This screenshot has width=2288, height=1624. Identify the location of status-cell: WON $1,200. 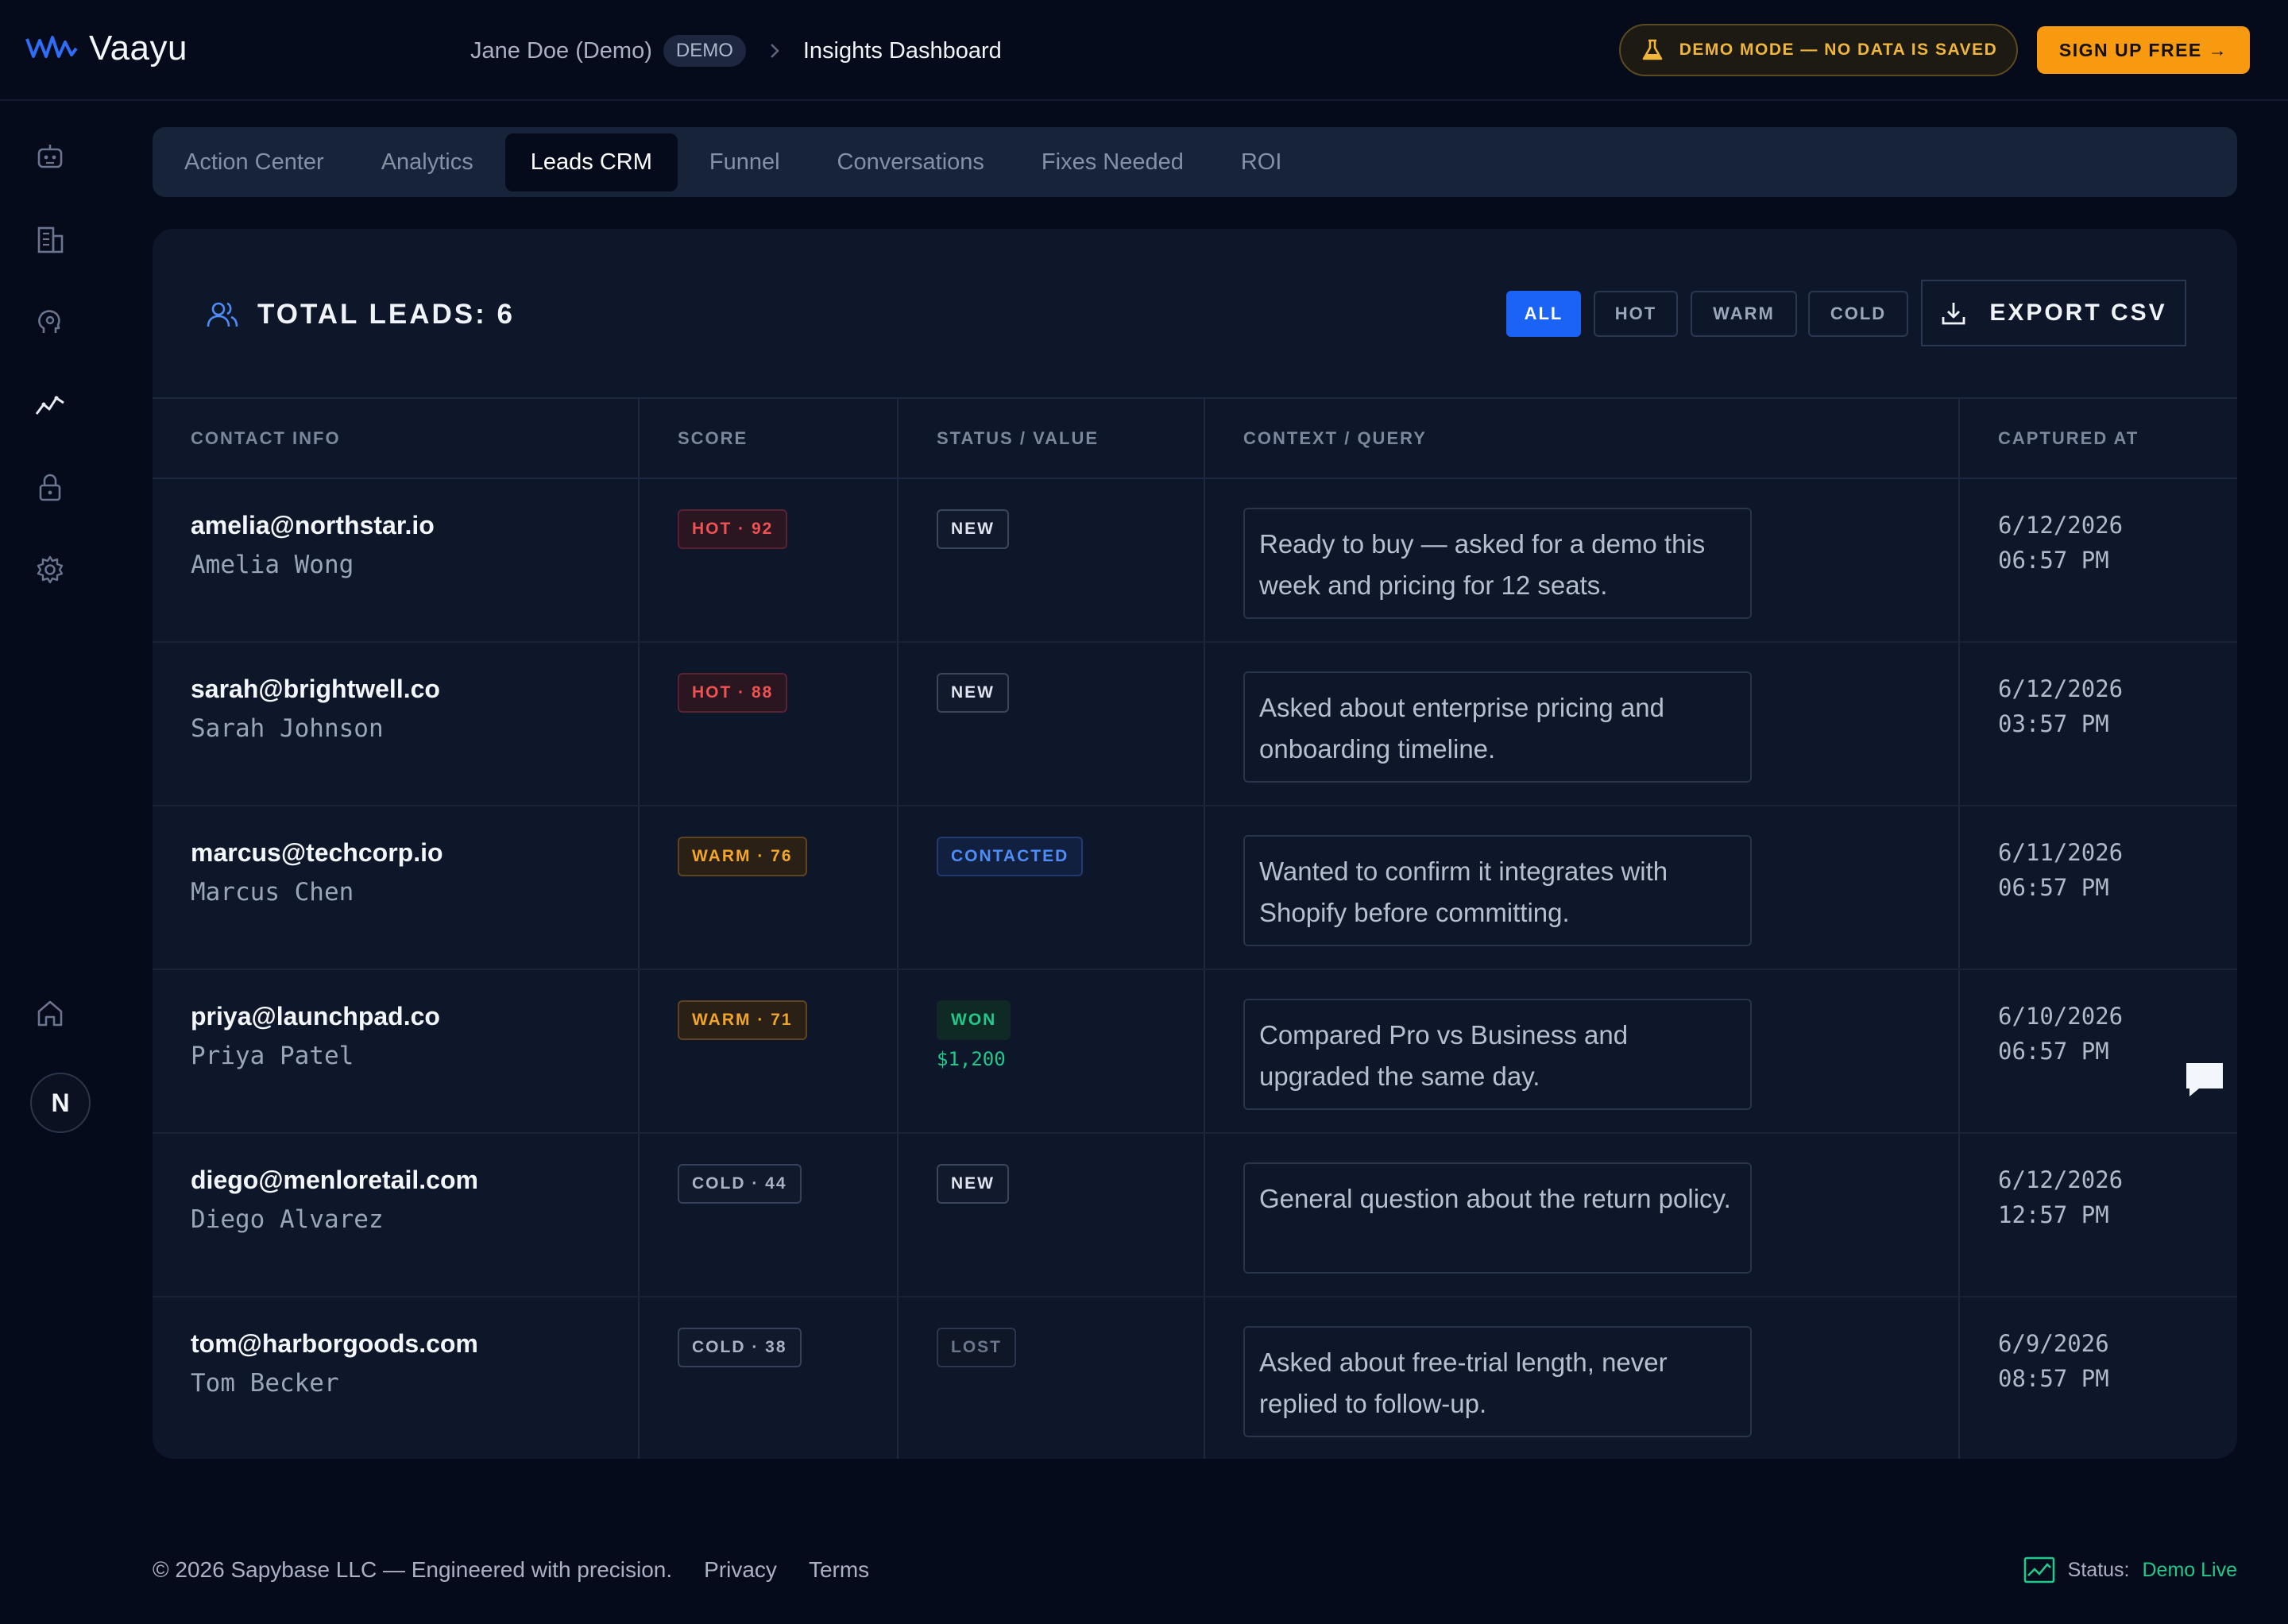
(1051, 1051).